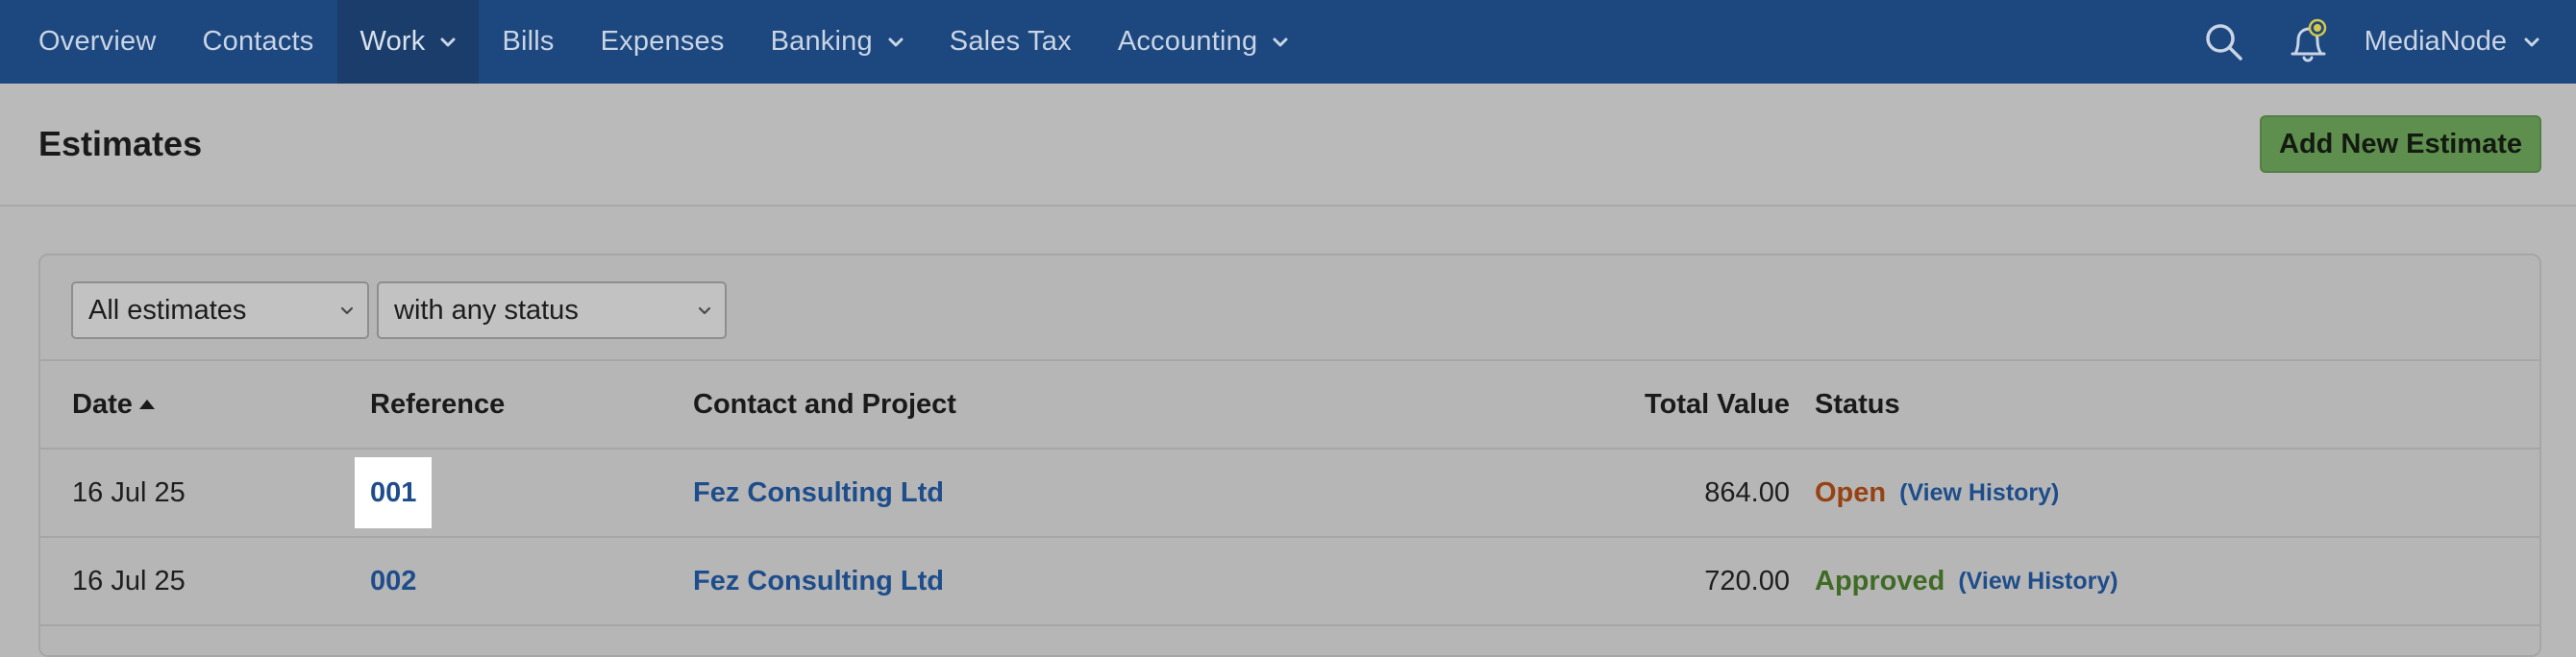 This screenshot has width=2576, height=657. I want to click on status-filter-value: with any status, so click(487, 310).